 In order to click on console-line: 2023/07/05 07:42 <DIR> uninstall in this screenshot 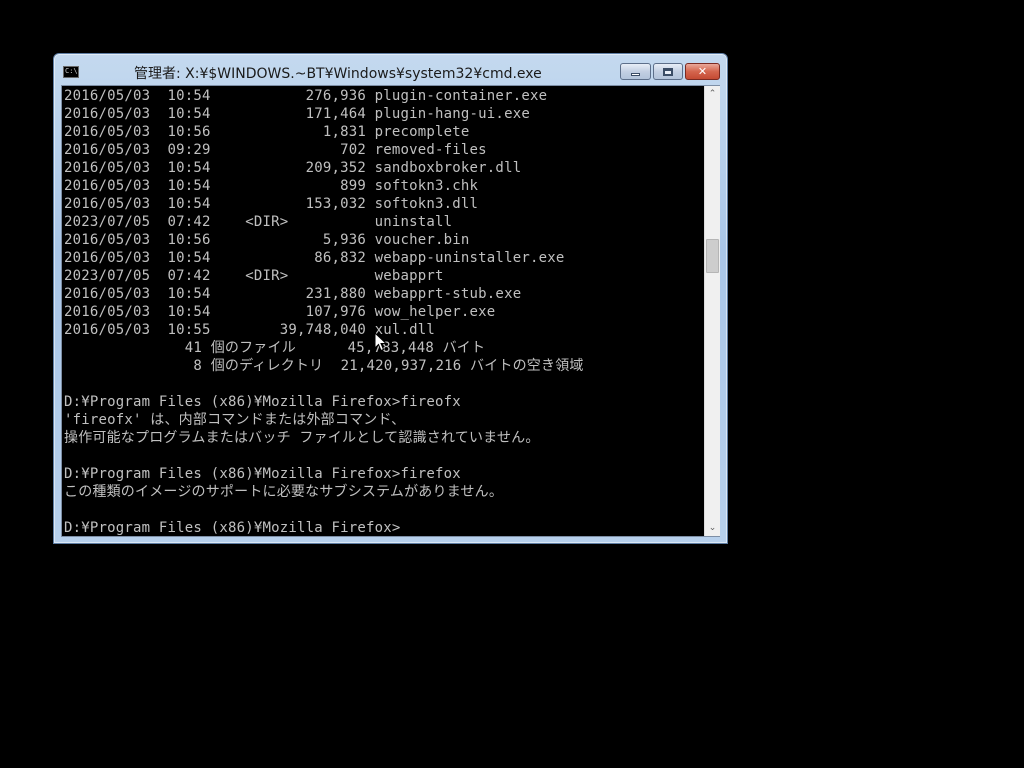, I will do `click(258, 222)`.